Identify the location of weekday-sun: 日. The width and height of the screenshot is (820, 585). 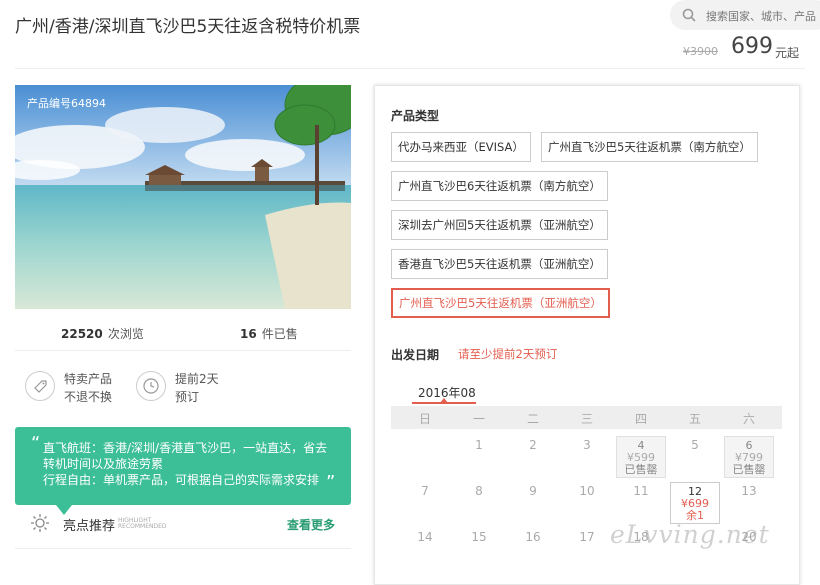
(424, 419).